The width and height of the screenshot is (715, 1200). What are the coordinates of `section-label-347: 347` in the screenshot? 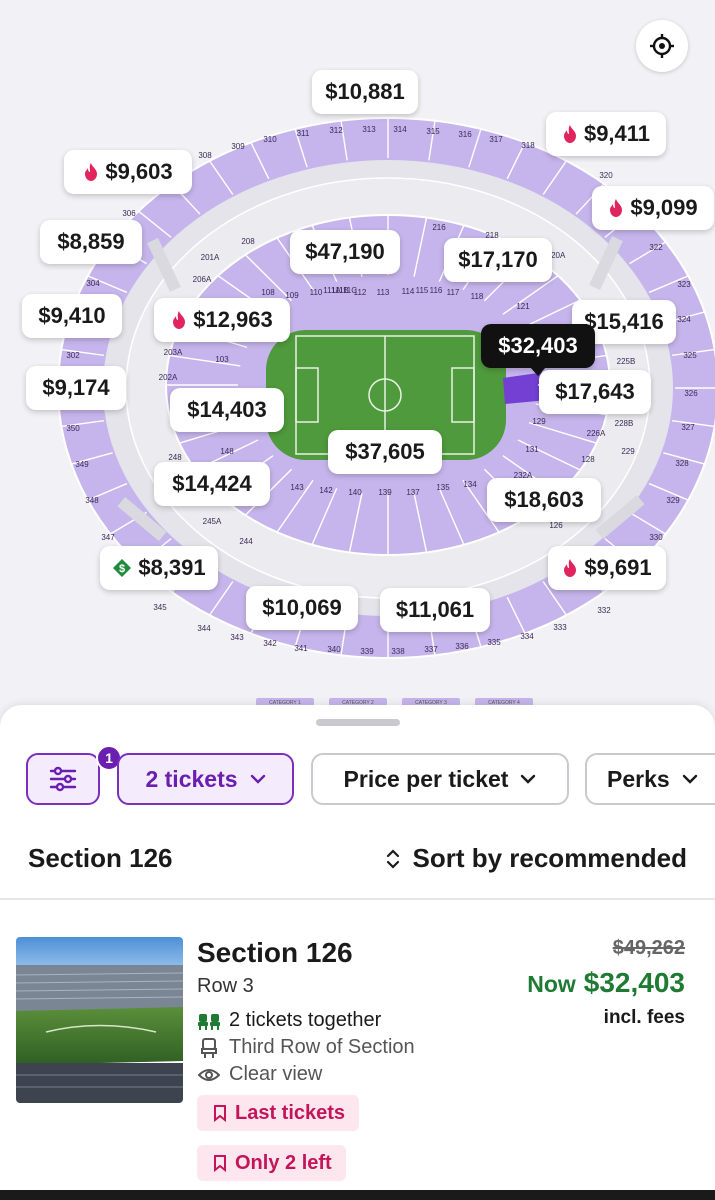 It's located at (108, 537).